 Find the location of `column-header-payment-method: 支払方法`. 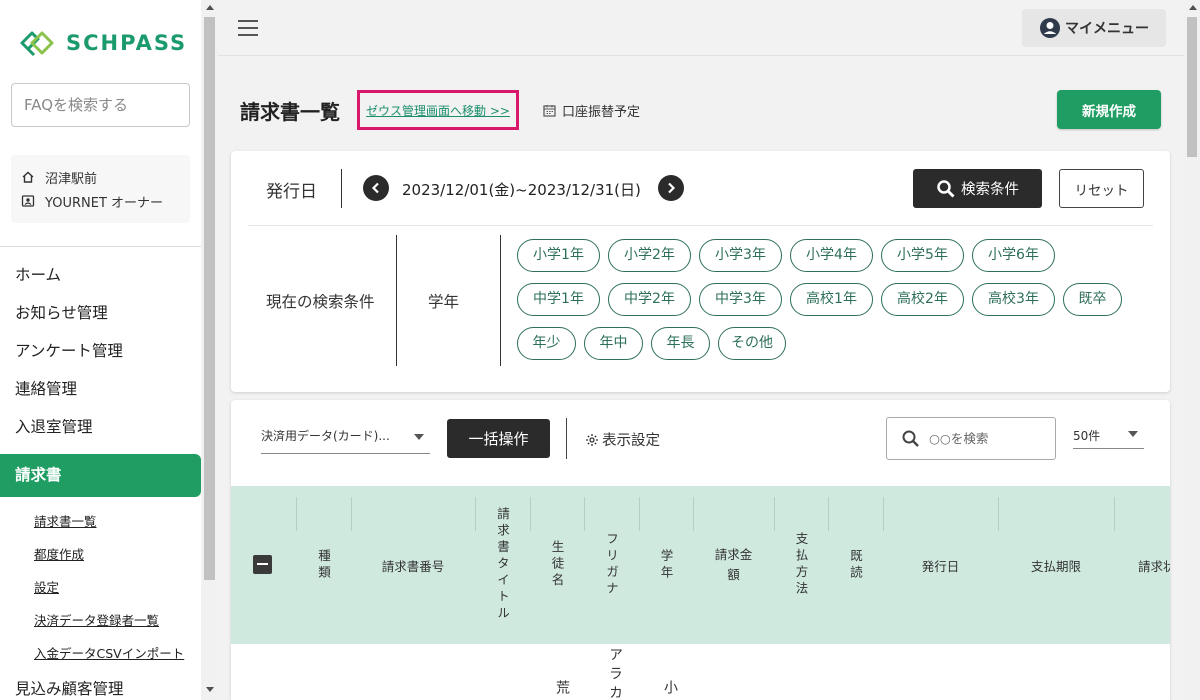

column-header-payment-method: 支払方法 is located at coordinates (801, 565).